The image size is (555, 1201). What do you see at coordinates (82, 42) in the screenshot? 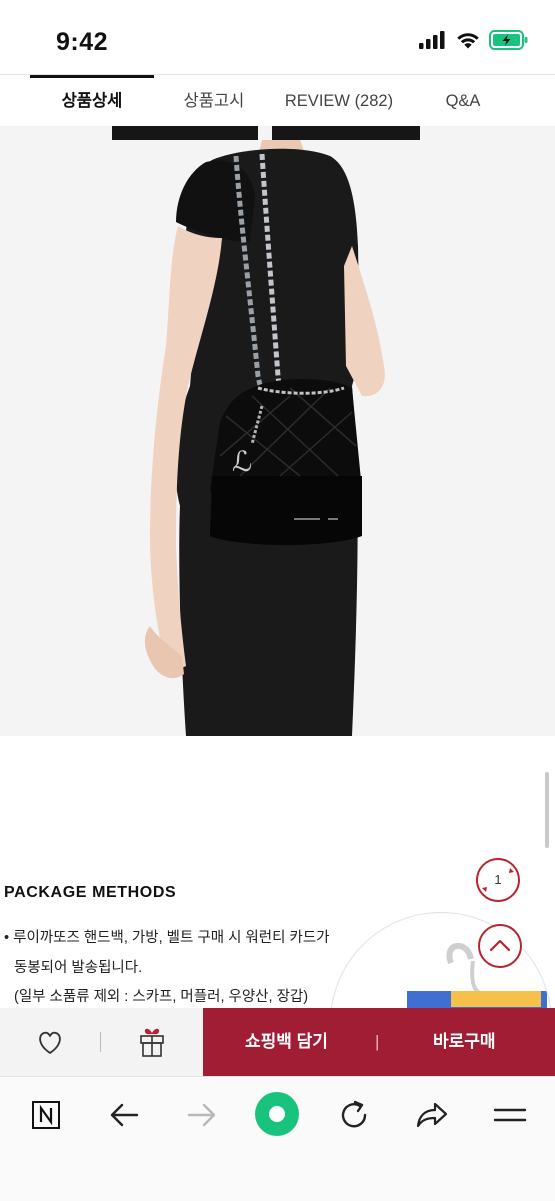
I see `status-time: 9:42` at bounding box center [82, 42].